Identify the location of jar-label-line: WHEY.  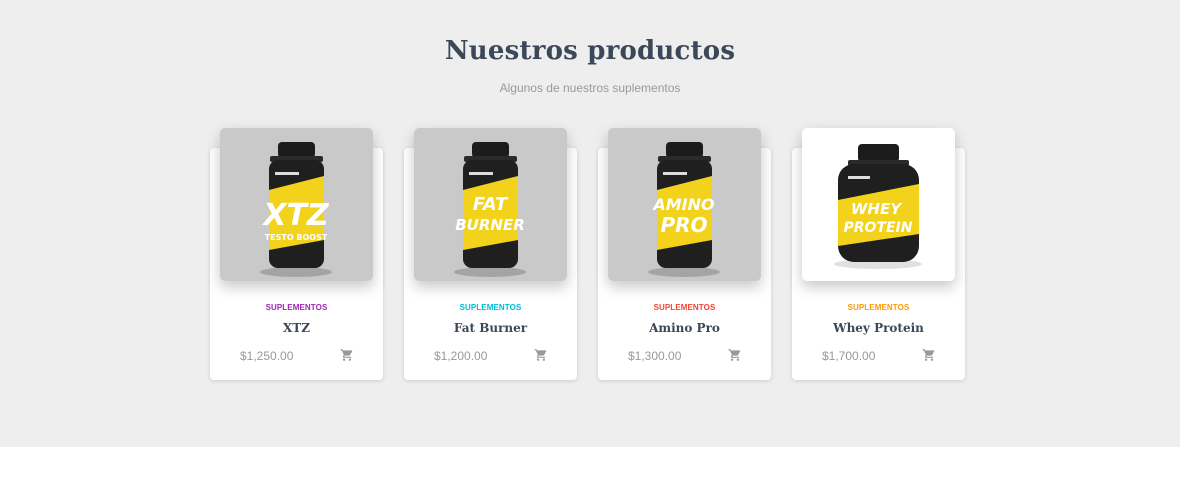
(877, 209).